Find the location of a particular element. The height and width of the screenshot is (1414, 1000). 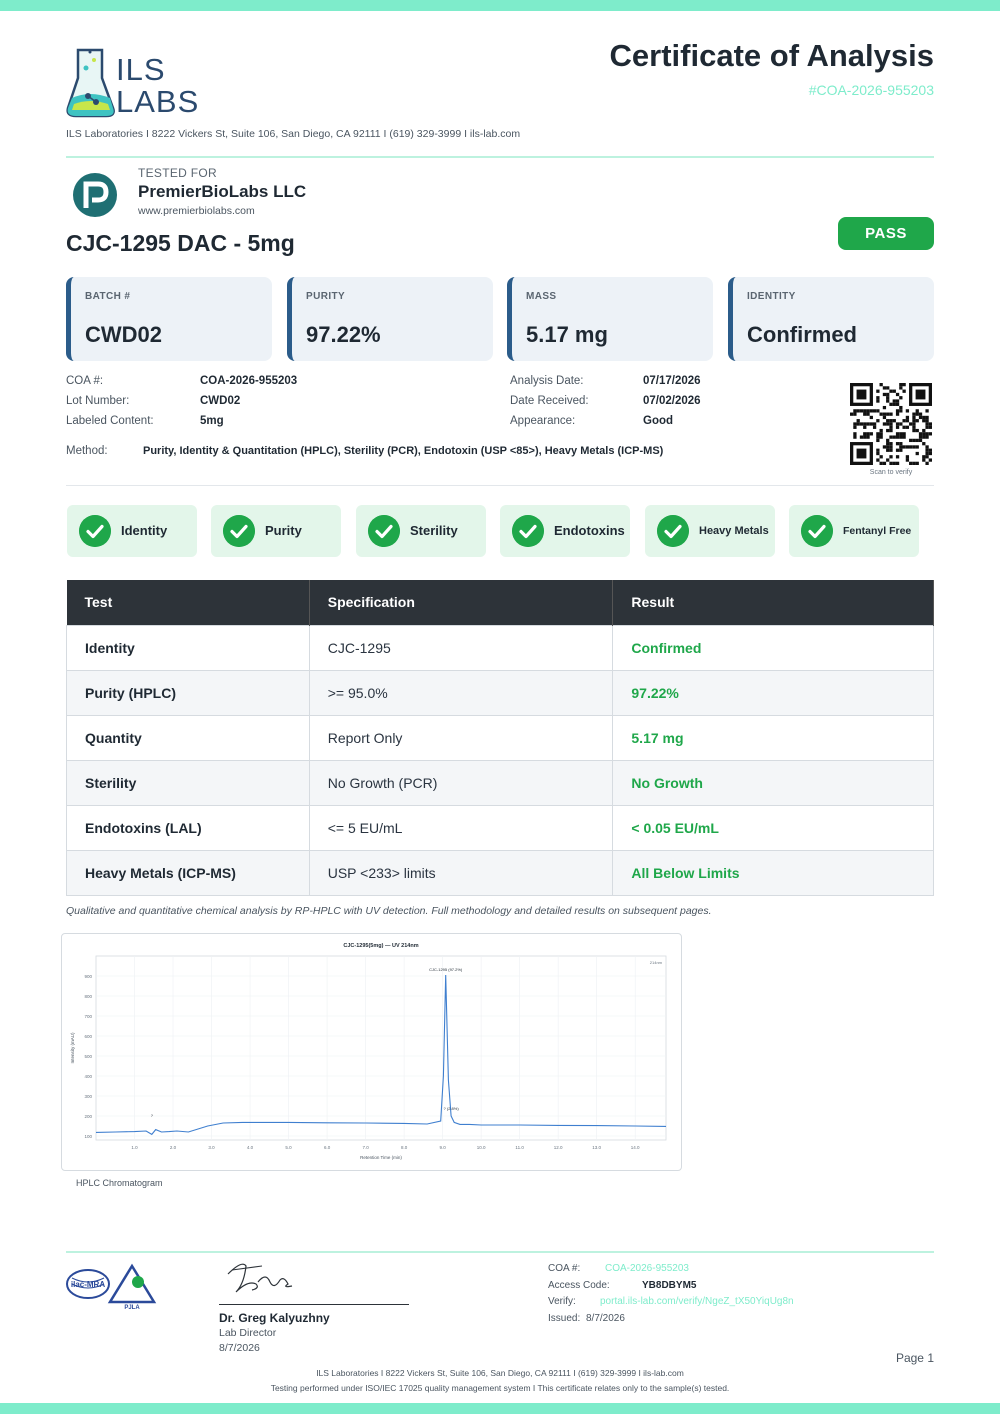

logo-text-ils: ILS is located at coordinates (141, 69).